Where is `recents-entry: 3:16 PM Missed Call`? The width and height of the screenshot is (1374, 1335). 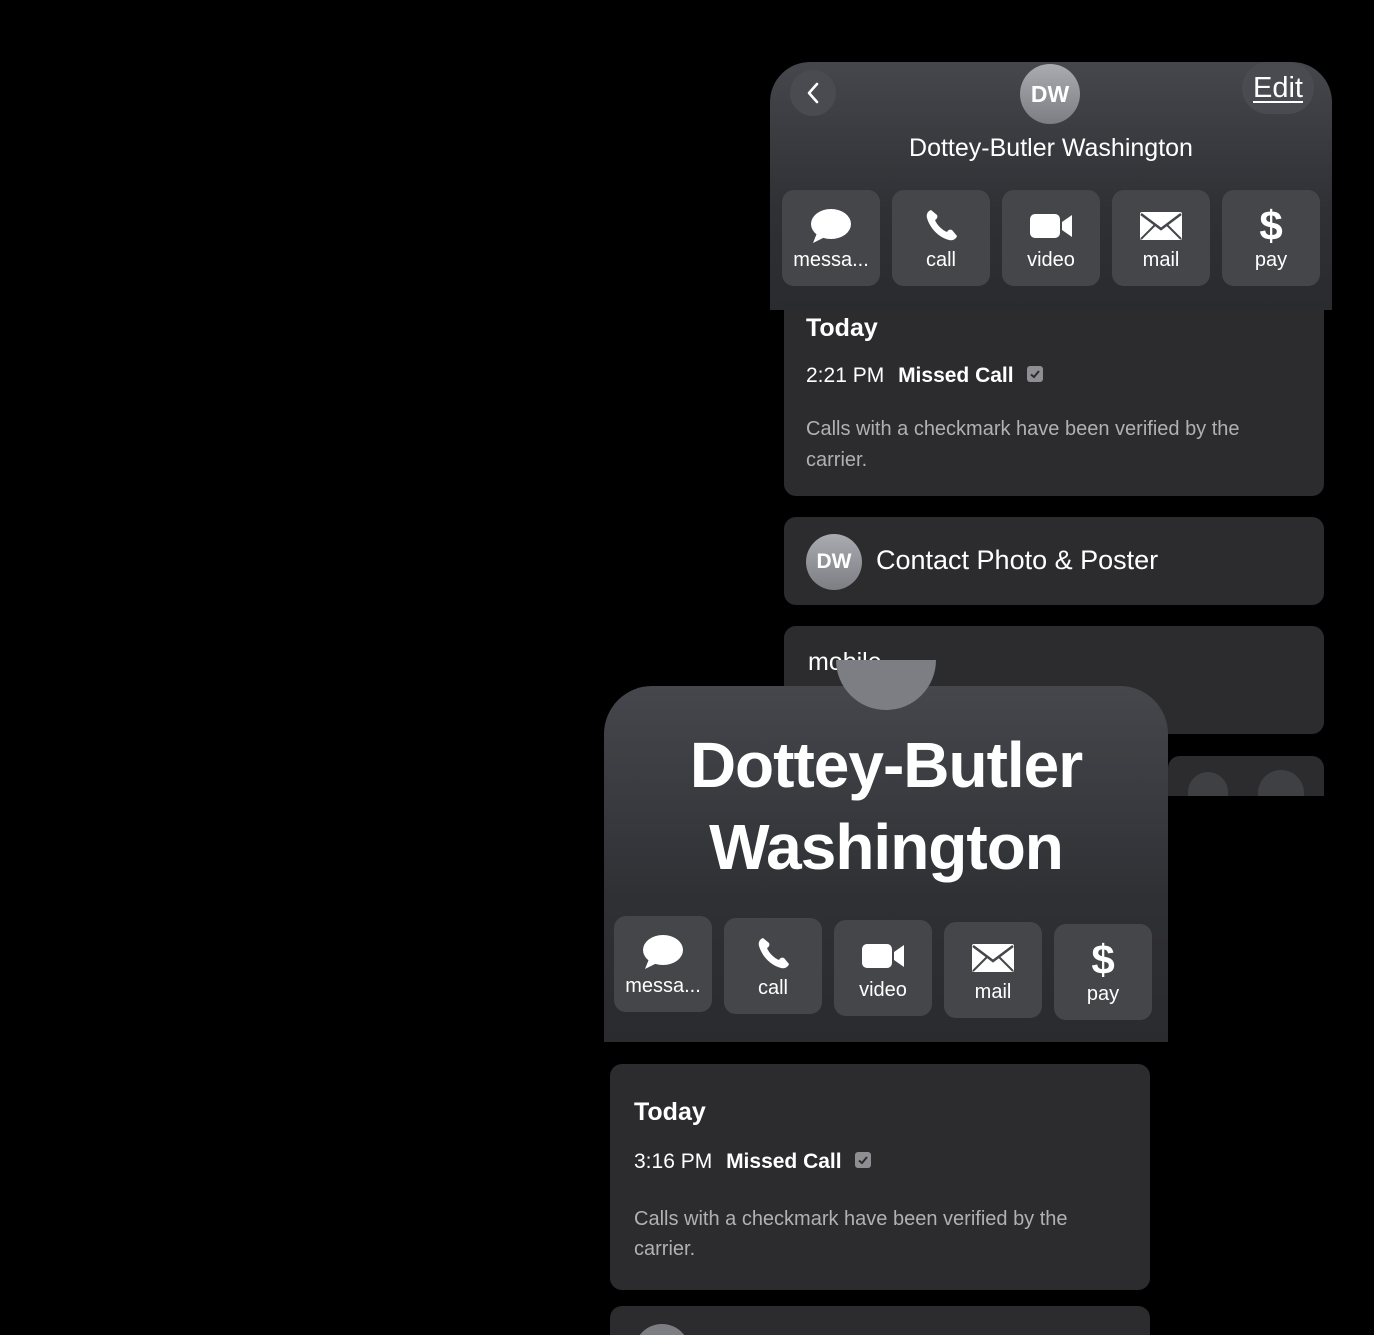
recents-entry: 3:16 PM Missed Call is located at coordinates (753, 1162).